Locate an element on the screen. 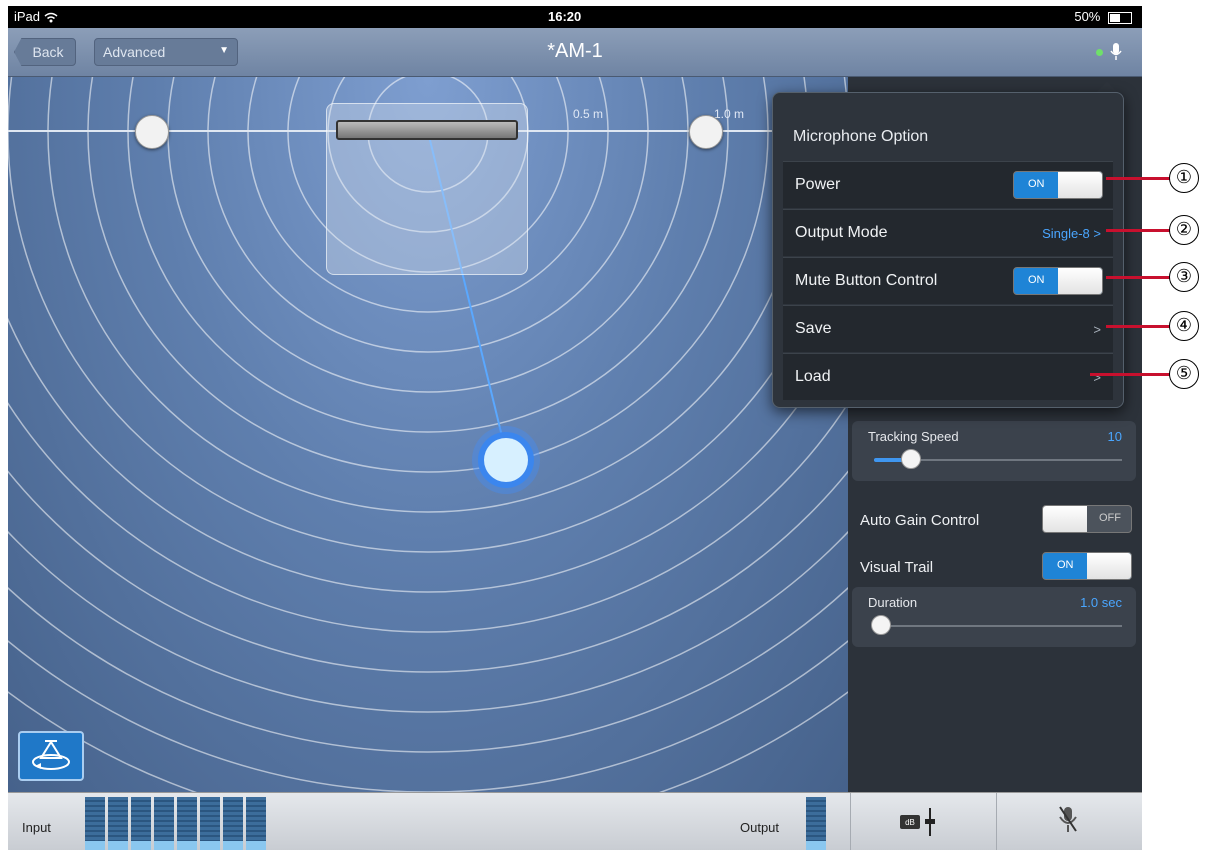  power-row: Power ON is located at coordinates (948, 184).